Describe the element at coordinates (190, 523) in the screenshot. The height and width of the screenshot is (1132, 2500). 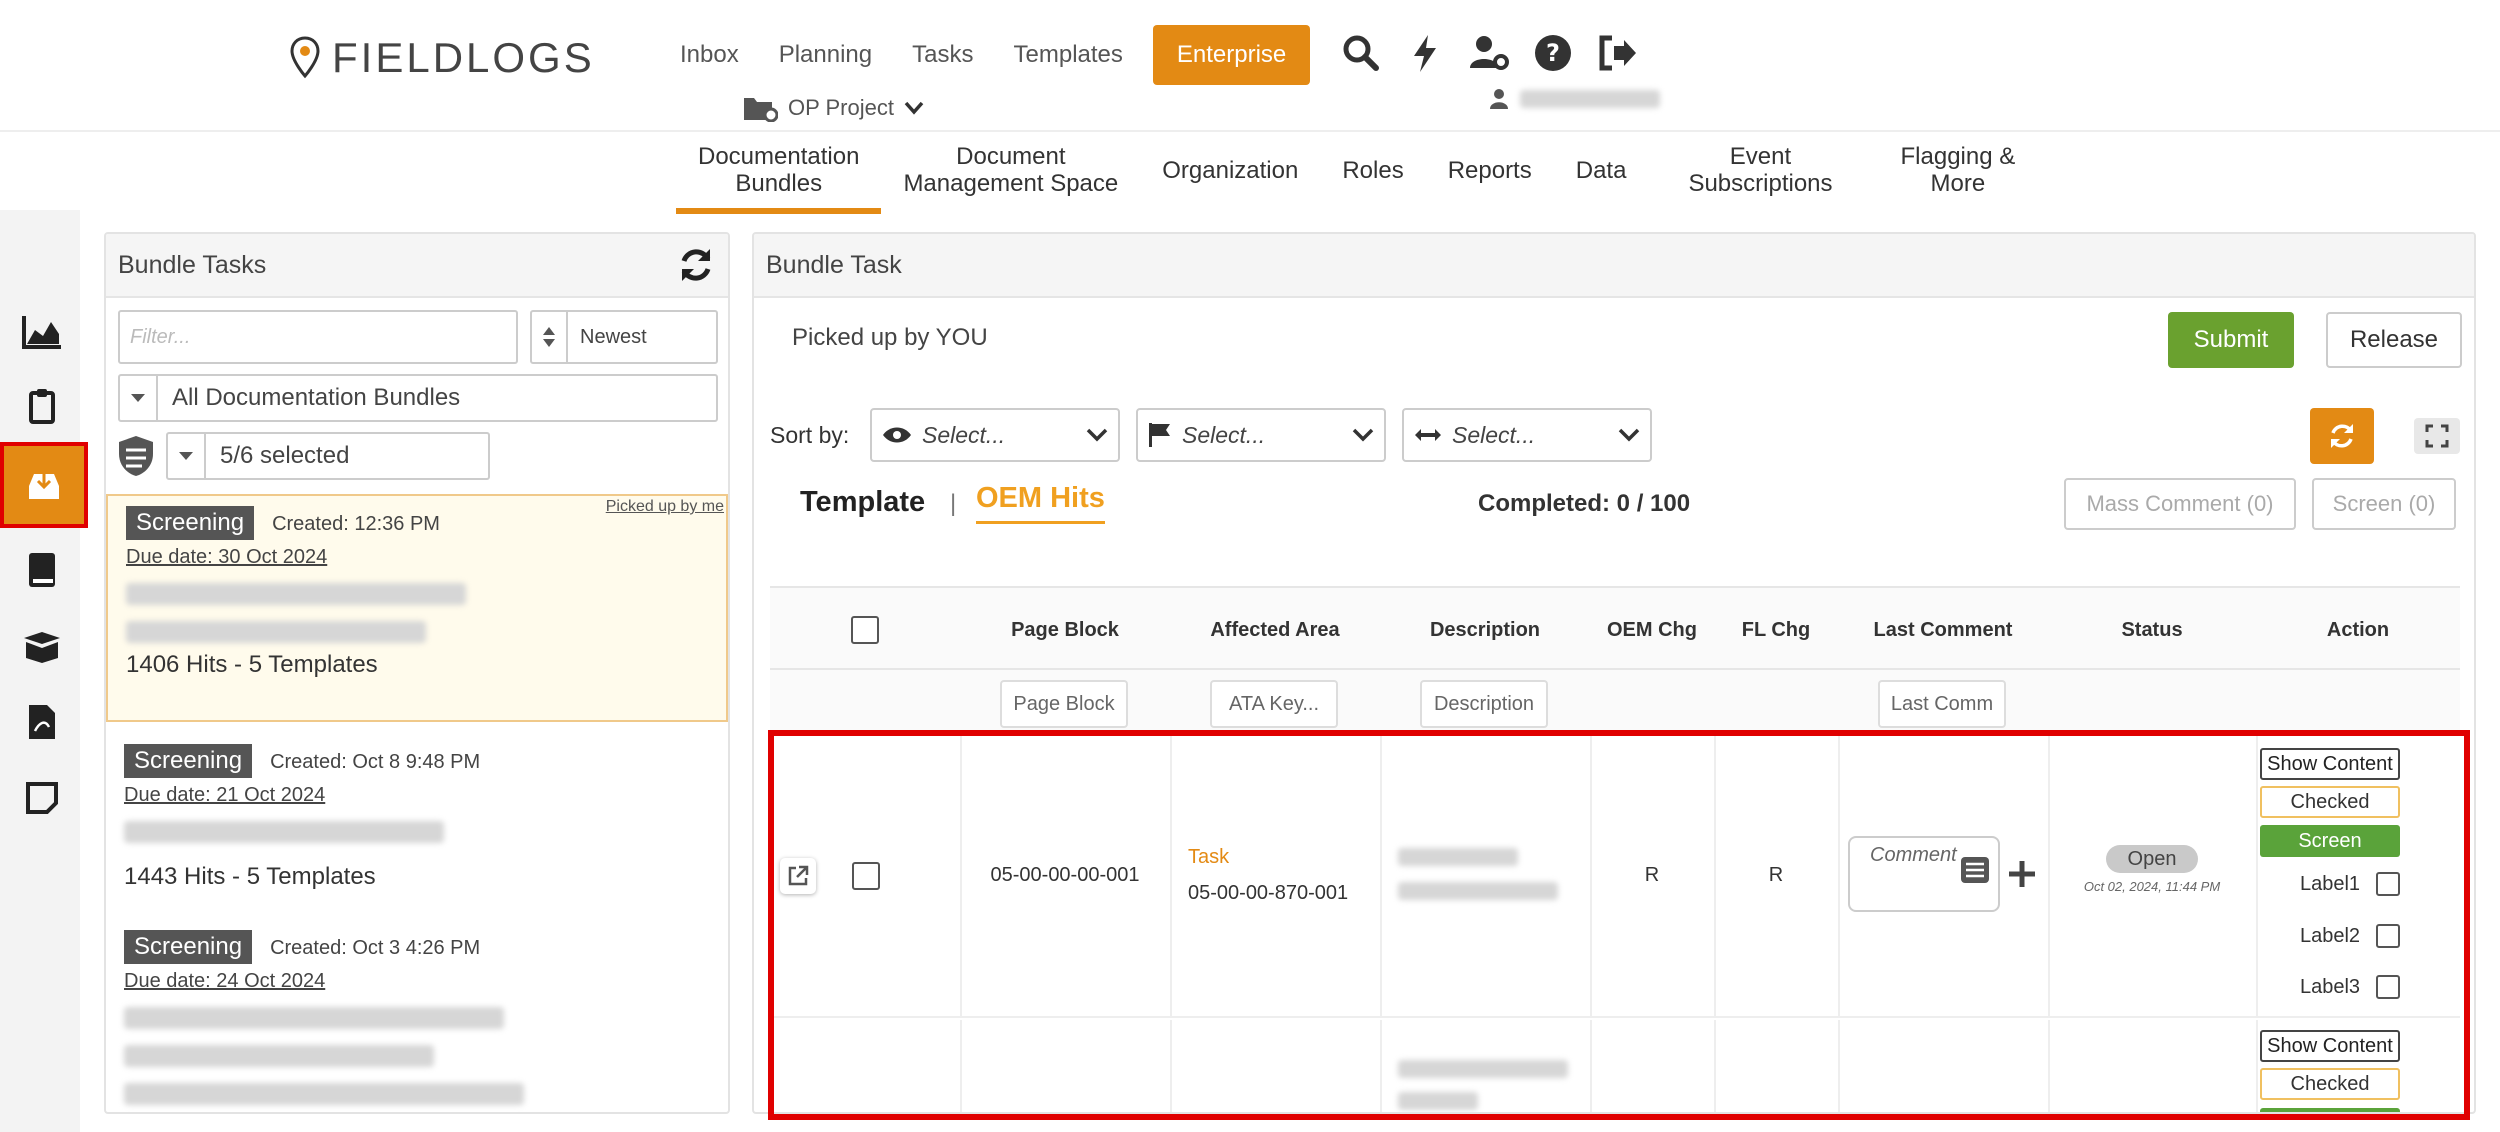
I see `status-badge: Screening` at that location.